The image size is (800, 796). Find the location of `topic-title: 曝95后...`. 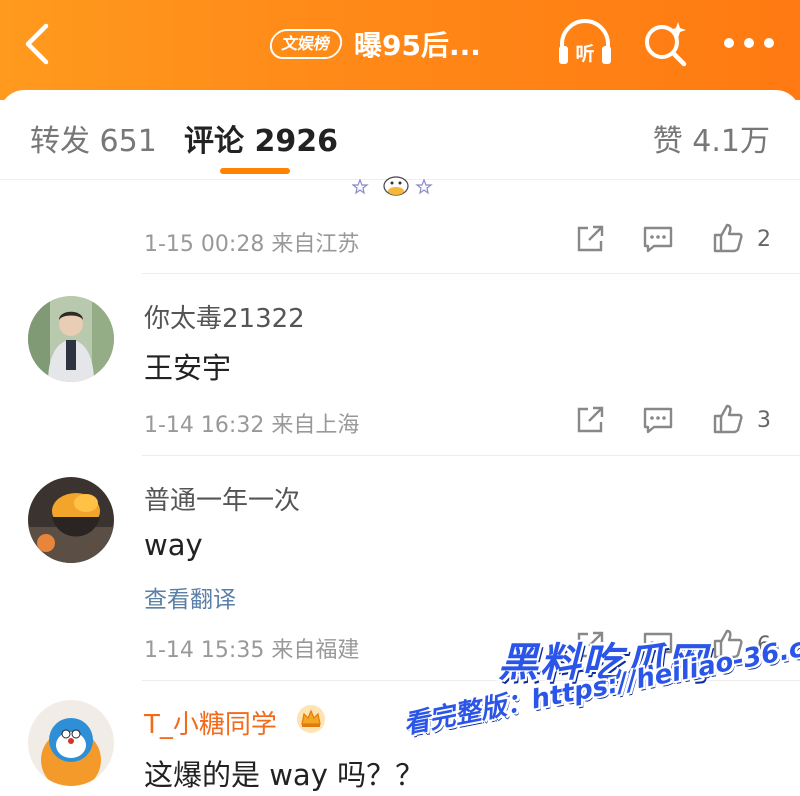

topic-title: 曝95后... is located at coordinates (417, 45).